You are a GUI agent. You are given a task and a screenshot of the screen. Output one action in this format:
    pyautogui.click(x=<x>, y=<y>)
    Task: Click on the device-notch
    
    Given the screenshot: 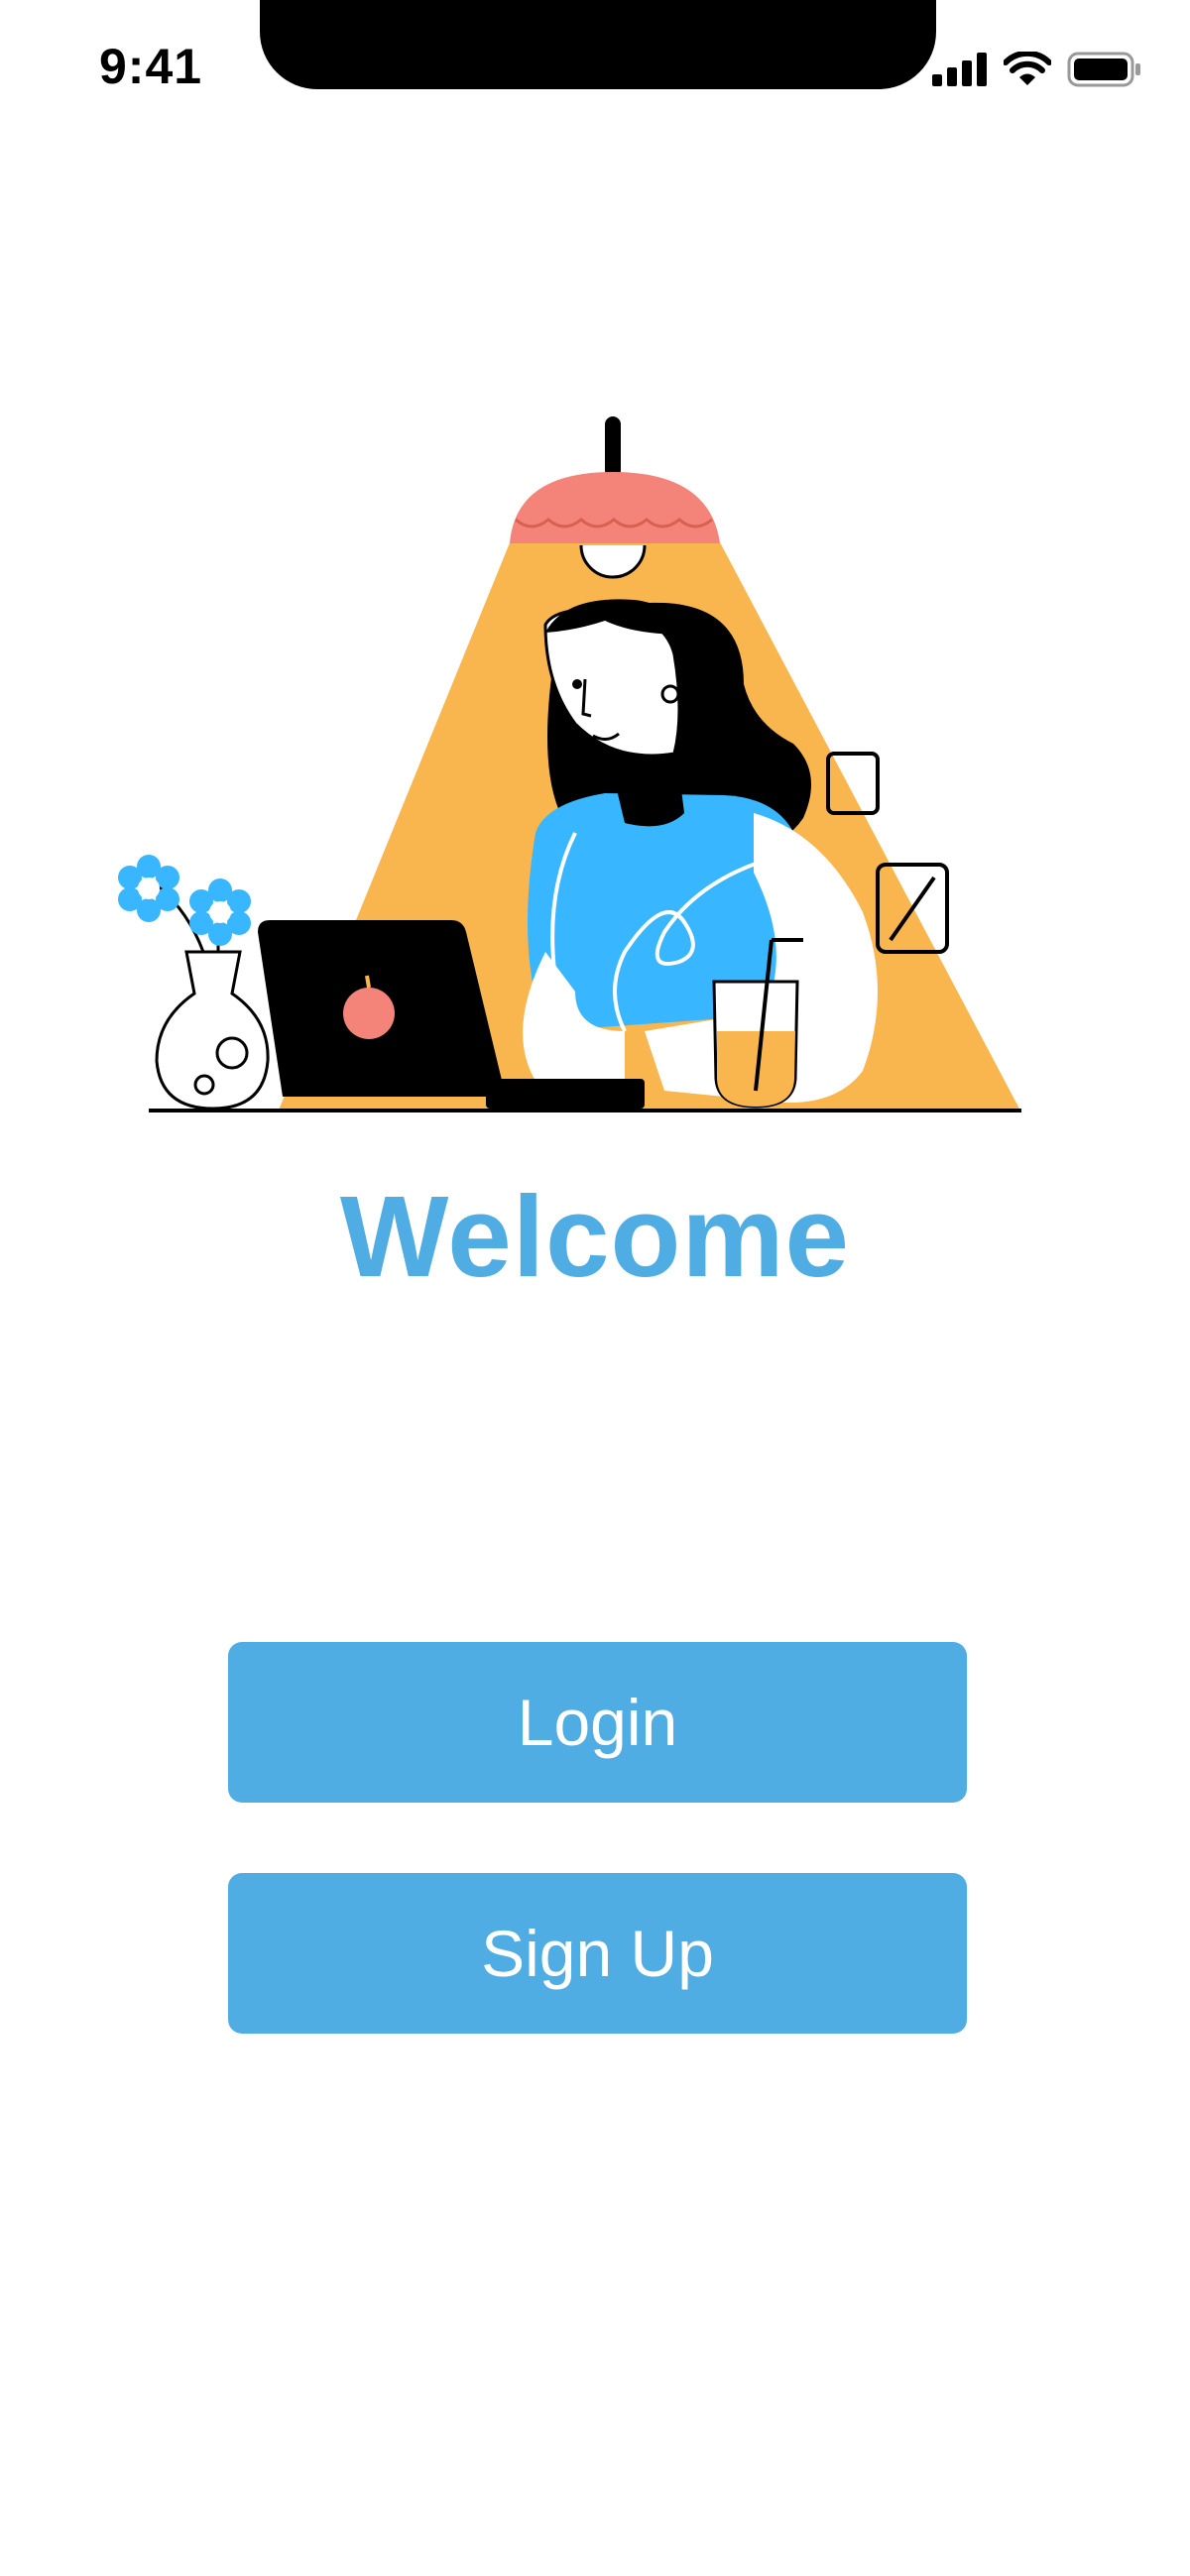 What is the action you would take?
    pyautogui.click(x=598, y=44)
    